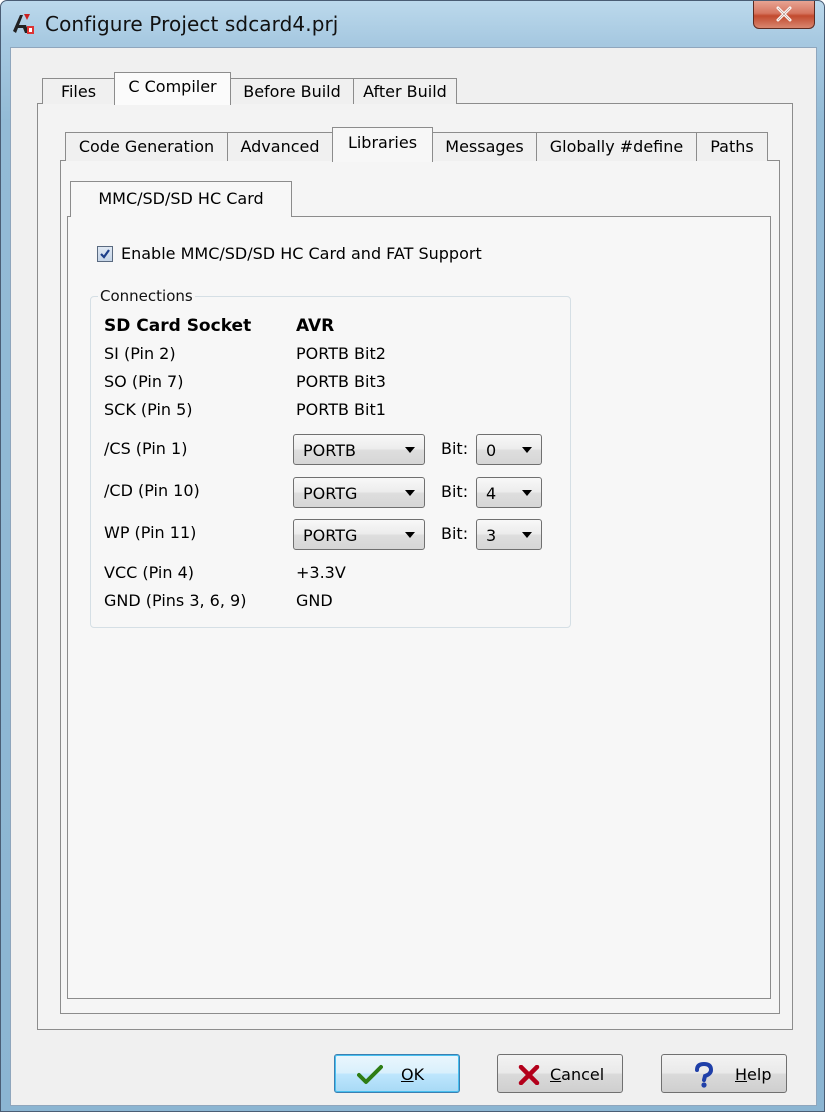 Image resolution: width=825 pixels, height=1112 pixels. I want to click on tab-label: After Build, so click(405, 91).